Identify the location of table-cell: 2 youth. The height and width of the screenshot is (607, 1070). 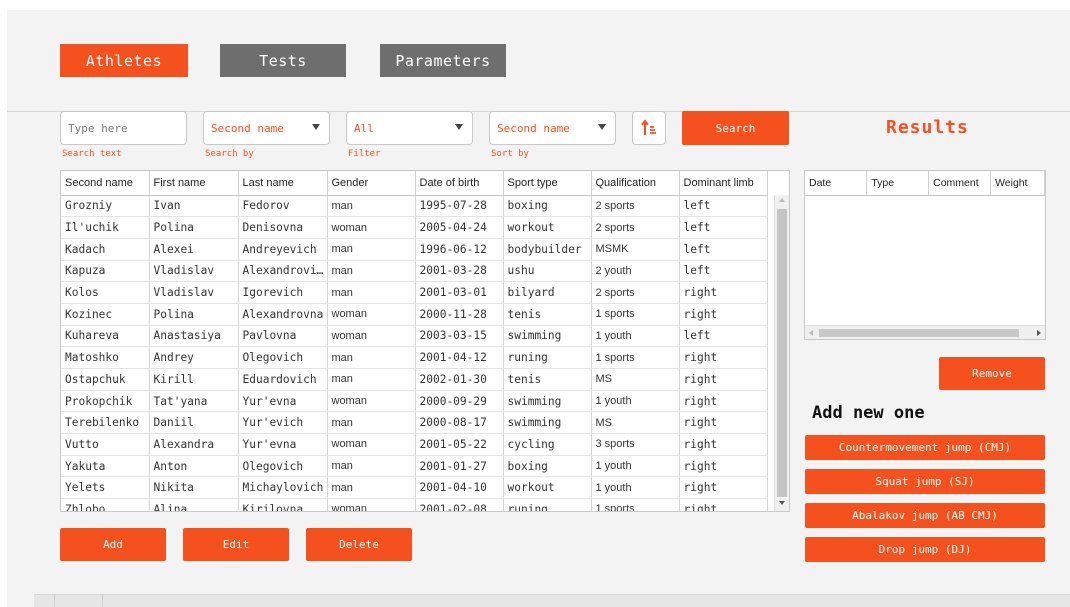
(635, 271).